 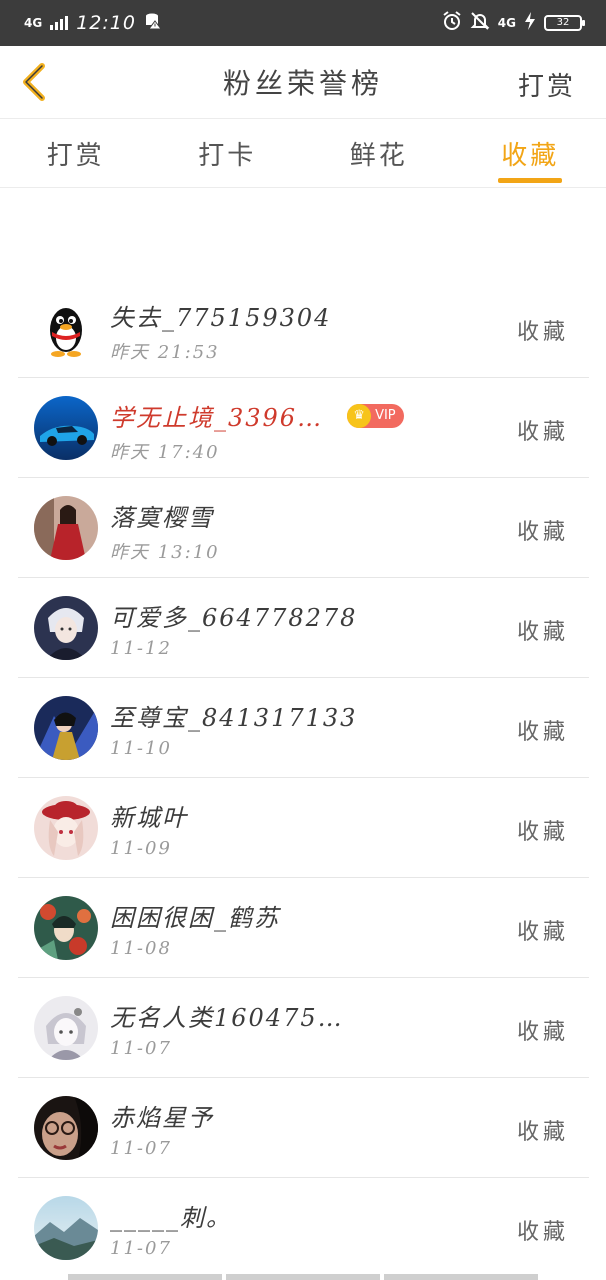 I want to click on name-line: 落寞樱雪, so click(x=162, y=515).